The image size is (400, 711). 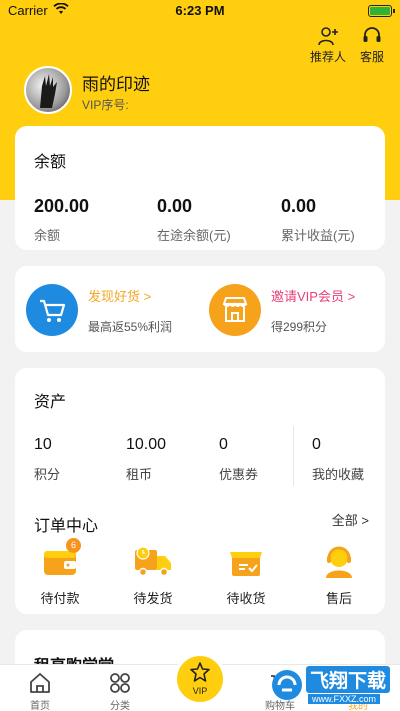 I want to click on balance-label: 余额, so click(x=47, y=235).